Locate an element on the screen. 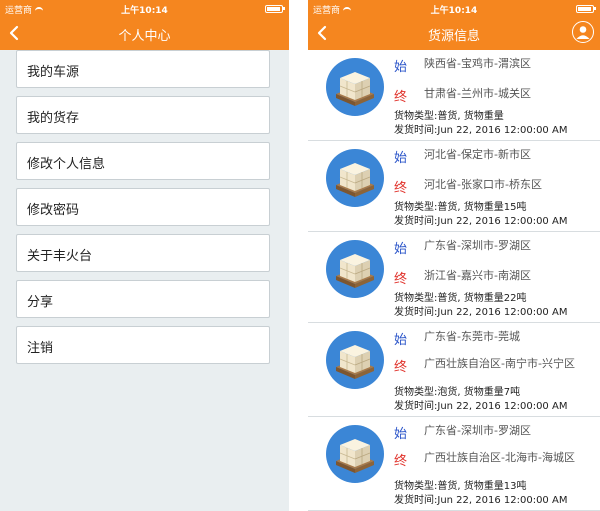  destination-location: 广西壮族自治区-南宁市-兴宁区 is located at coordinates (499, 363).